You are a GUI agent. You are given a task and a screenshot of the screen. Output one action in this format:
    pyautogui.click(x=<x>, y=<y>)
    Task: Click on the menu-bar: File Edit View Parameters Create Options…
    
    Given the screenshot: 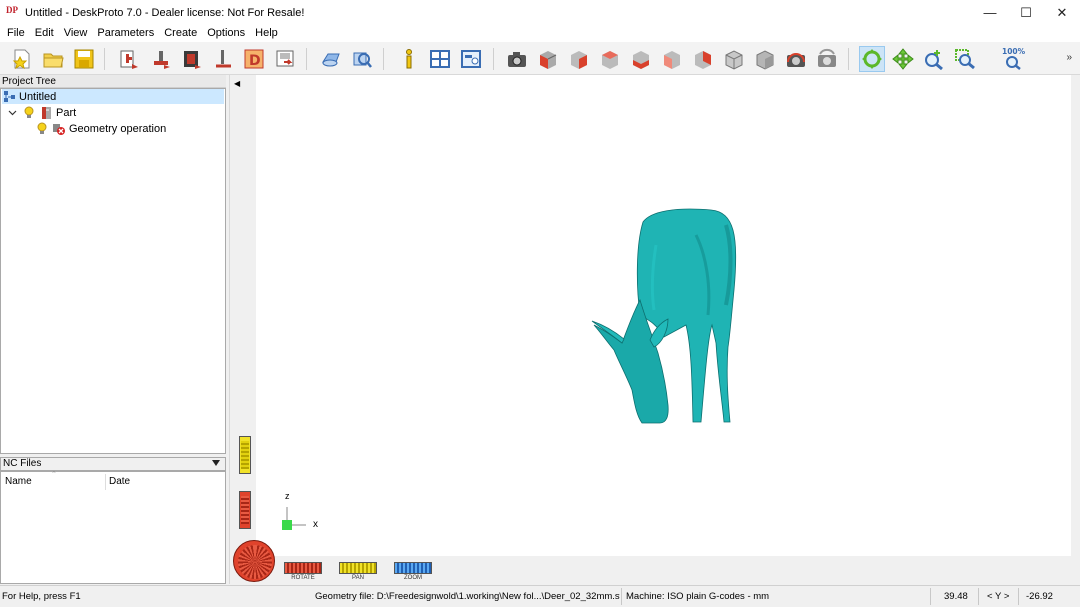 What is the action you would take?
    pyautogui.click(x=540, y=33)
    